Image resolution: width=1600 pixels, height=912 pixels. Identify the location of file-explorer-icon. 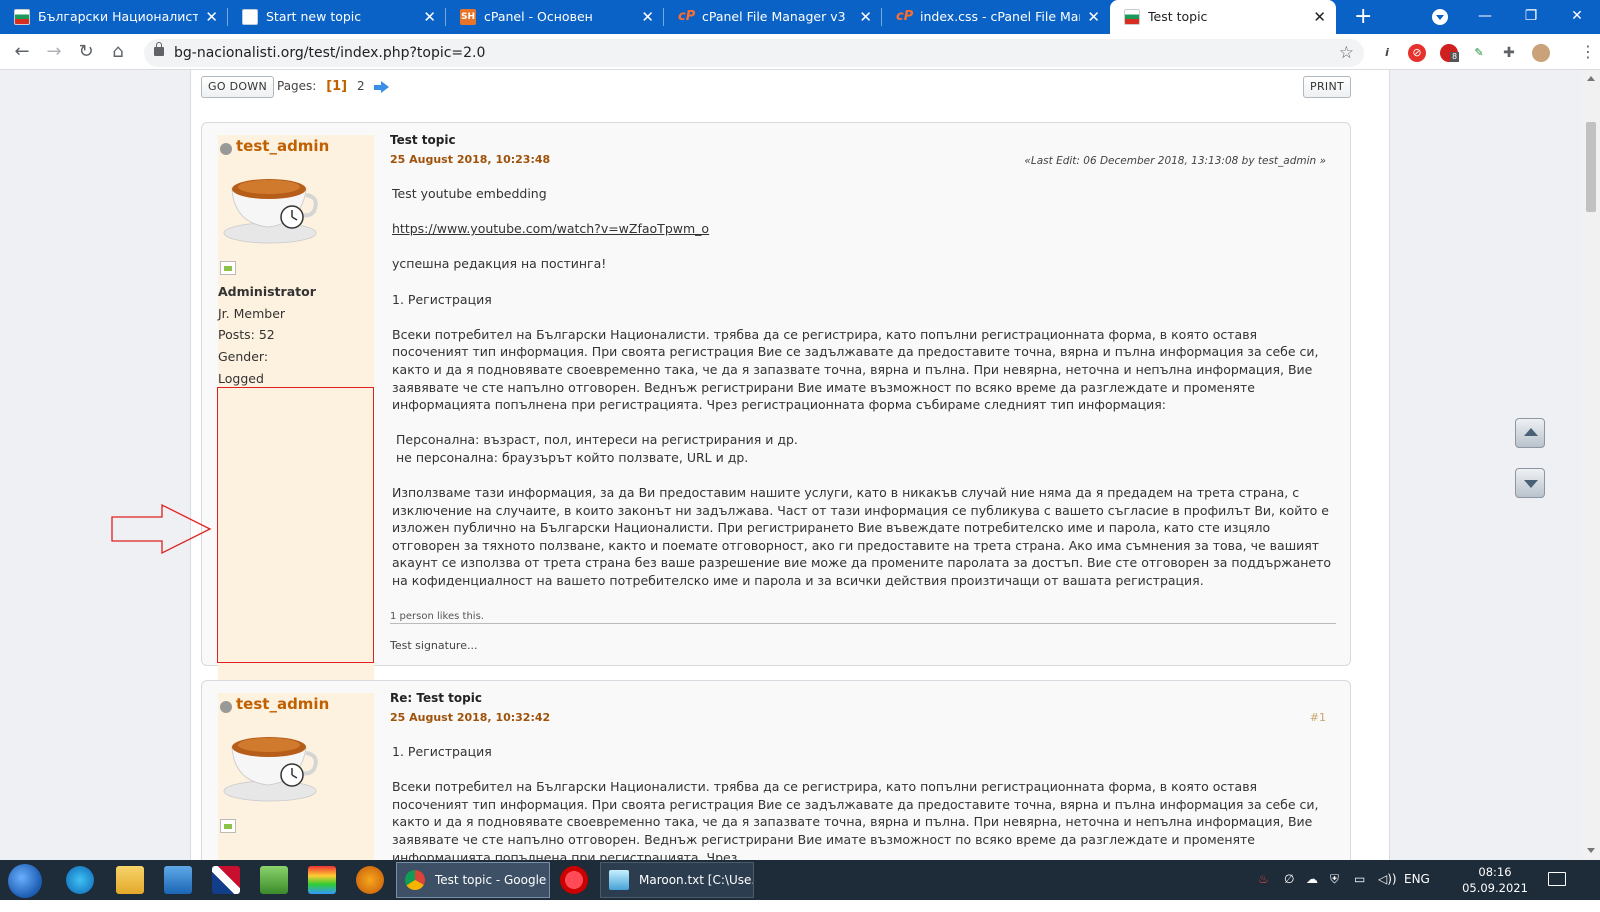
(130, 880).